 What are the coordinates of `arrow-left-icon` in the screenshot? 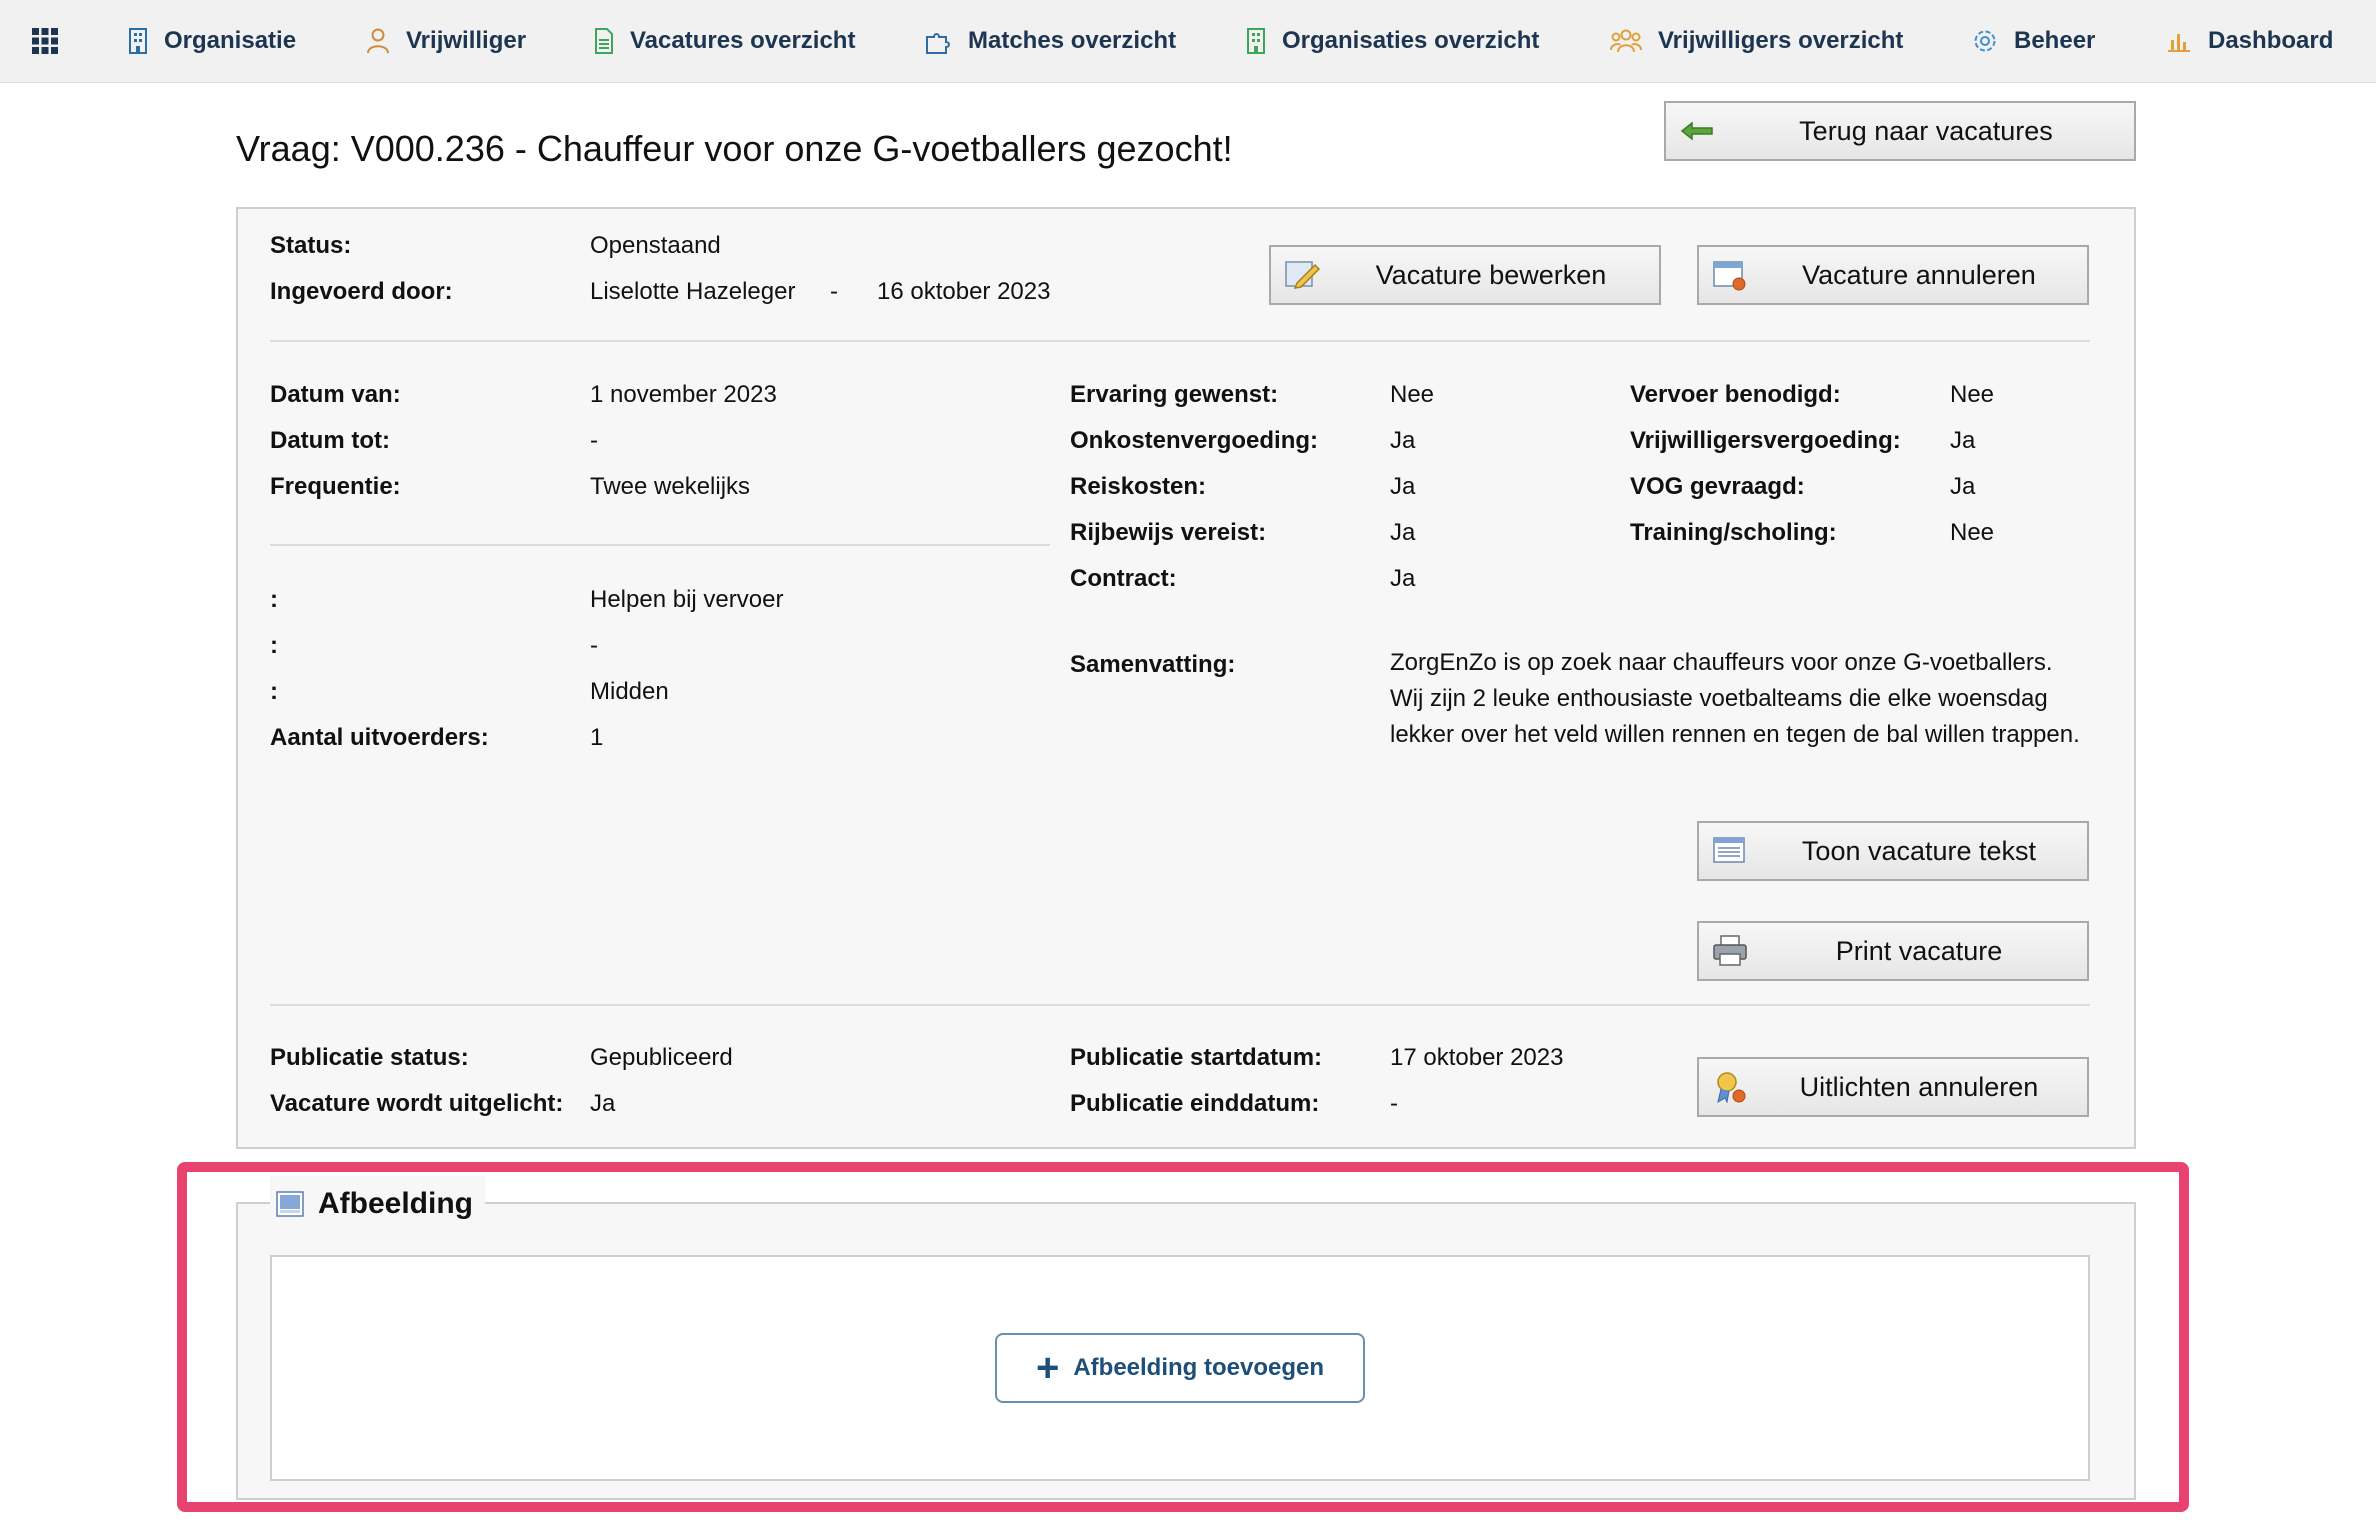 It's located at (1696, 131).